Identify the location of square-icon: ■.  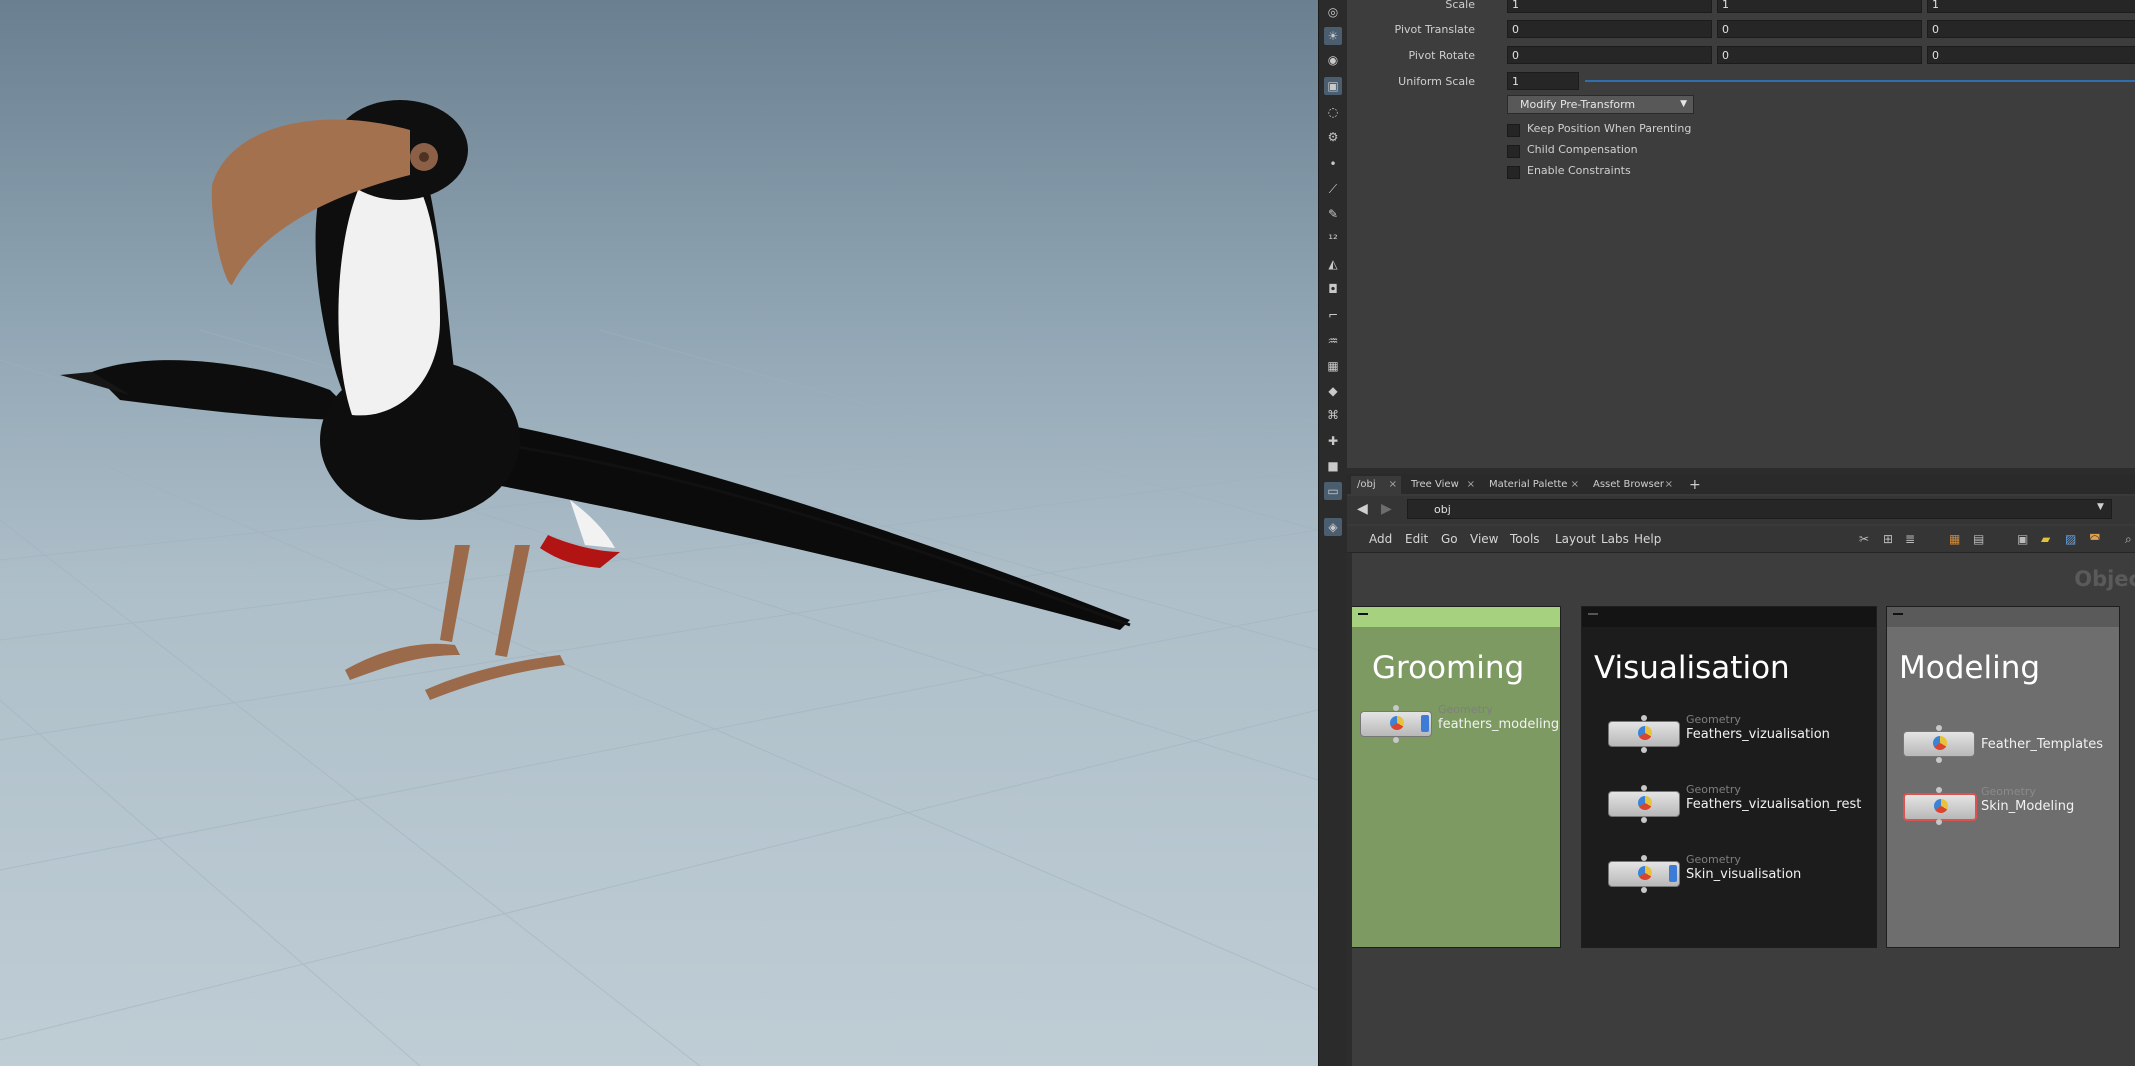
(1333, 466).